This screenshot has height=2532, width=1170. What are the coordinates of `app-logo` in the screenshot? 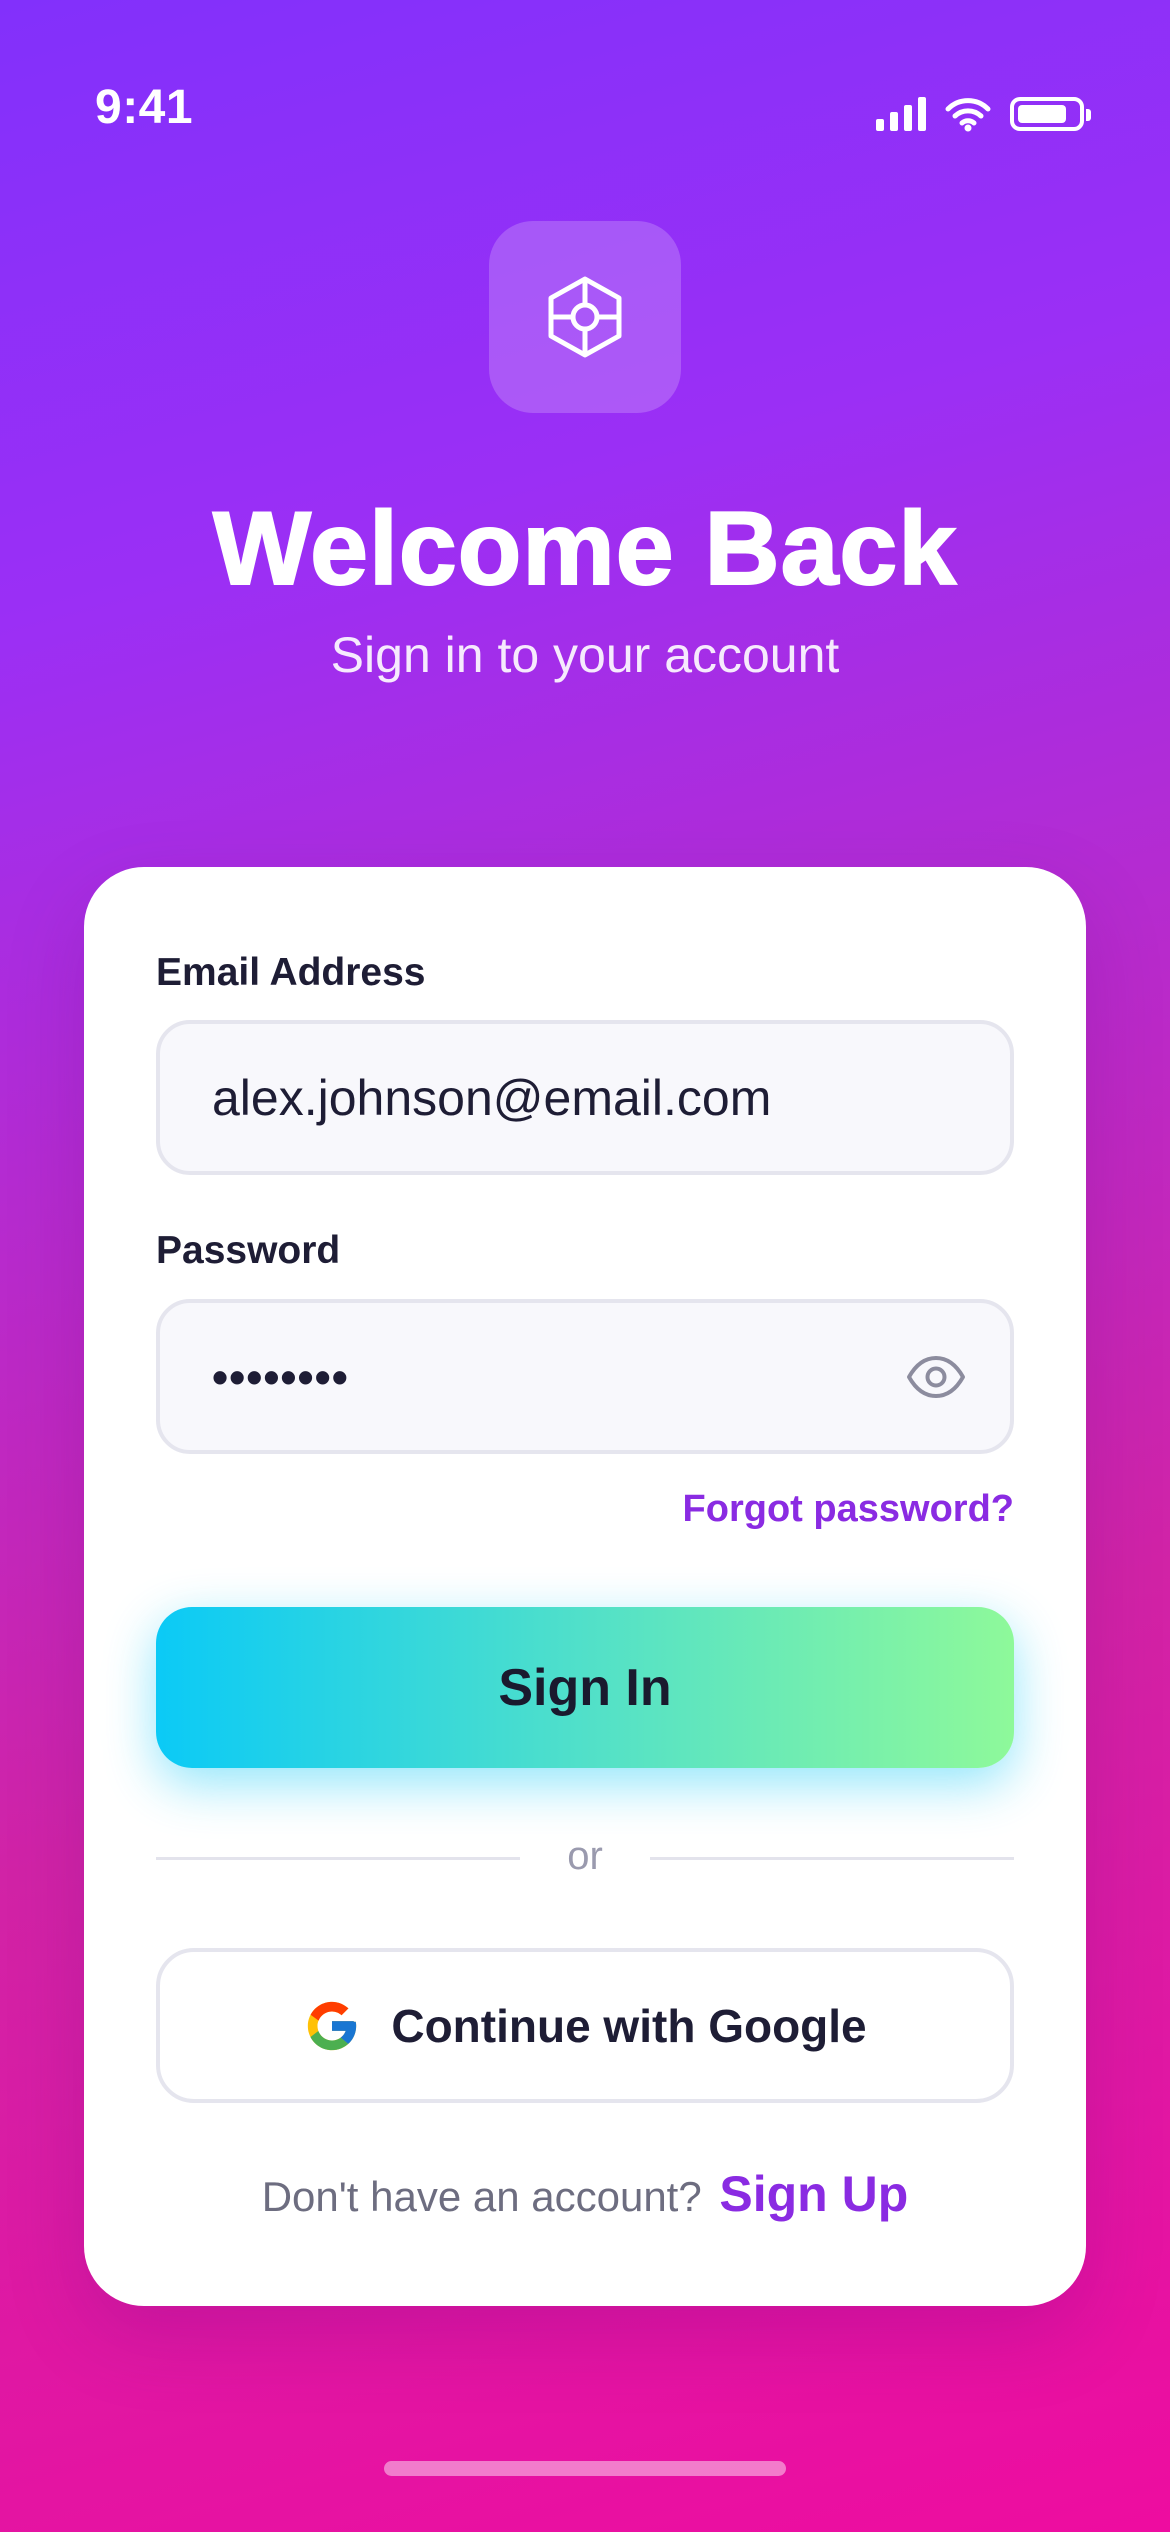 It's located at (585, 317).